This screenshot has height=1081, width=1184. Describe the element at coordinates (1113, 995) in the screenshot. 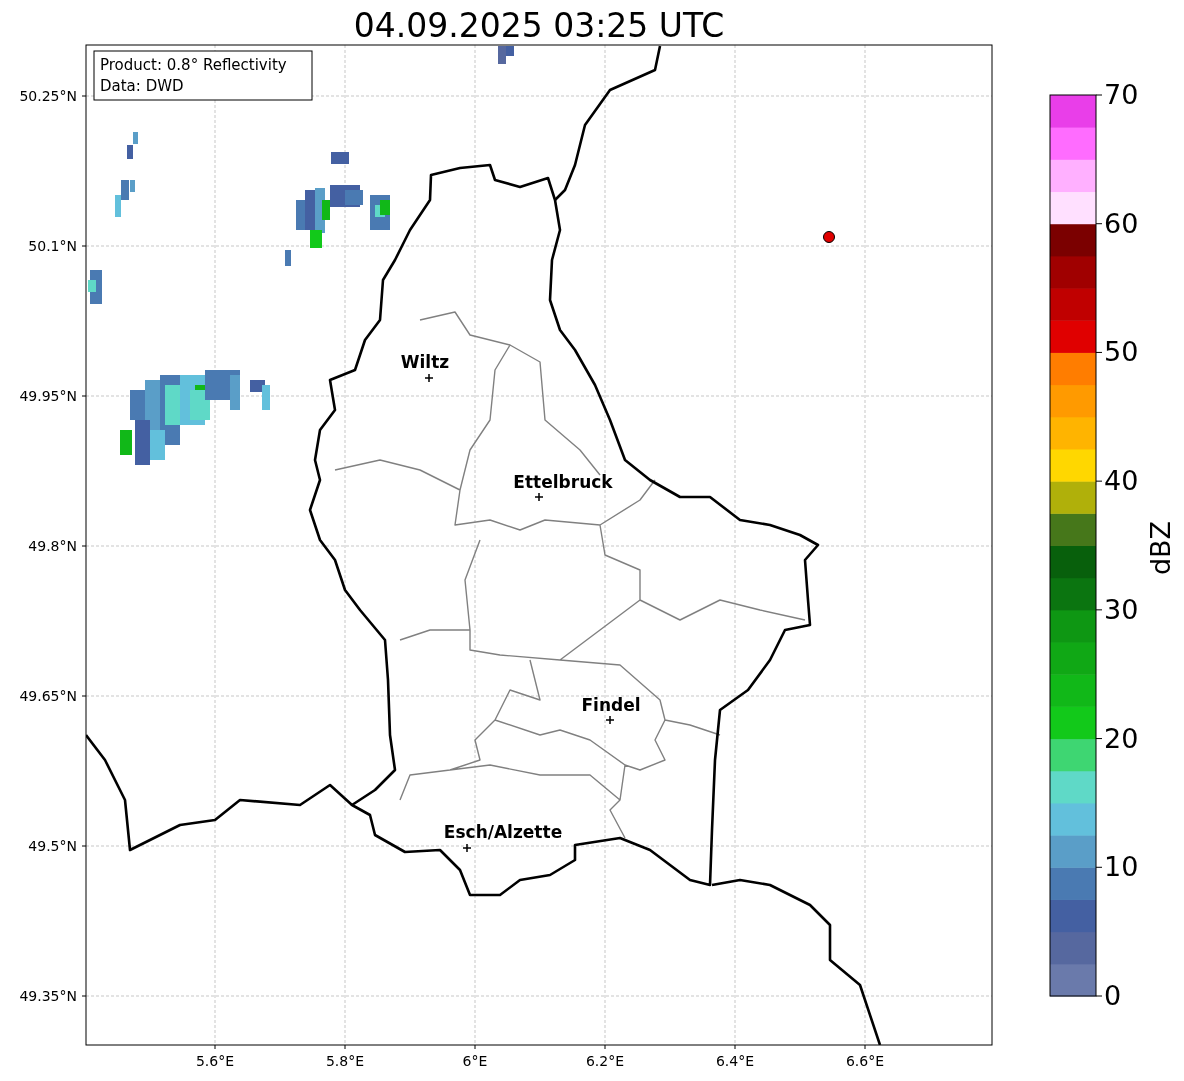

I see `colorbar-tick-label: 0` at that location.